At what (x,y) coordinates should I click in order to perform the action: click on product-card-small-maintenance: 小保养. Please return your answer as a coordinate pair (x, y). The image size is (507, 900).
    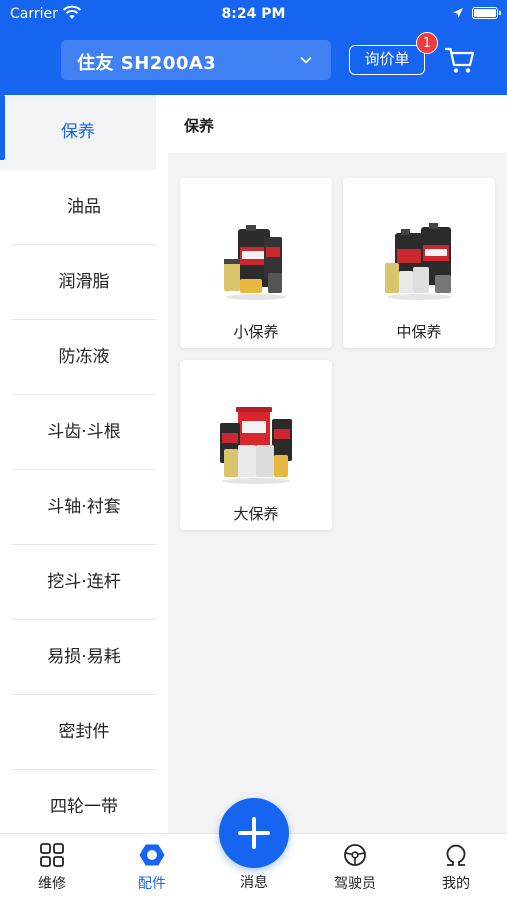
    Looking at the image, I should click on (256, 263).